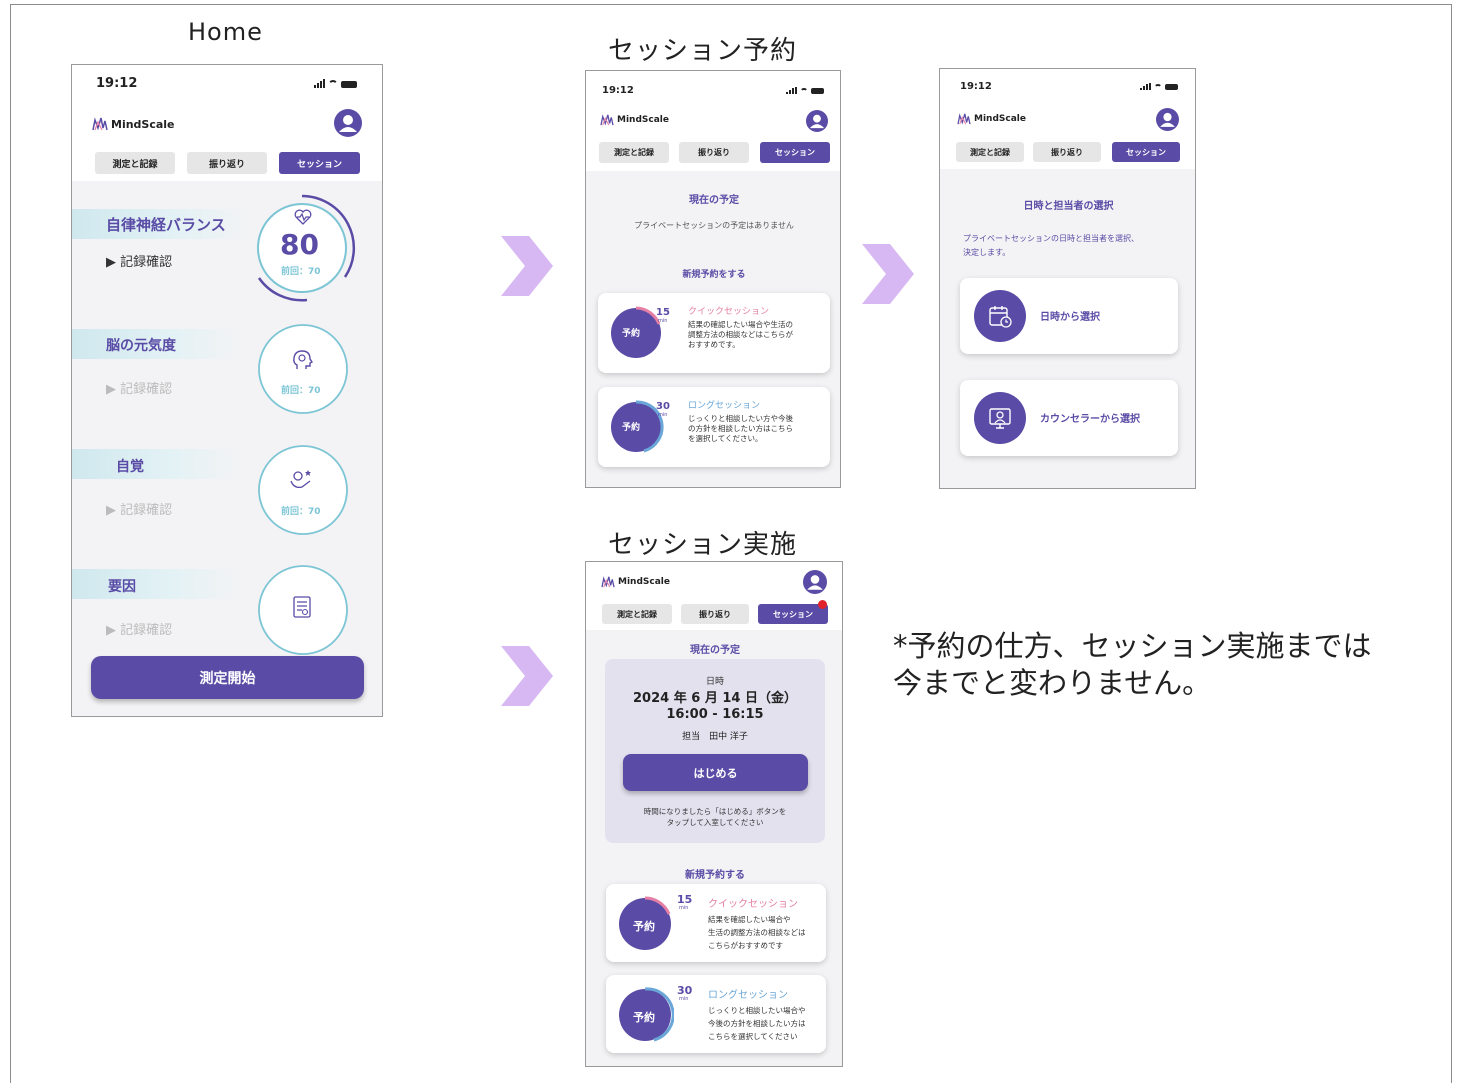 This screenshot has width=1460, height=1083. I want to click on counselor-icon, so click(1000, 418).